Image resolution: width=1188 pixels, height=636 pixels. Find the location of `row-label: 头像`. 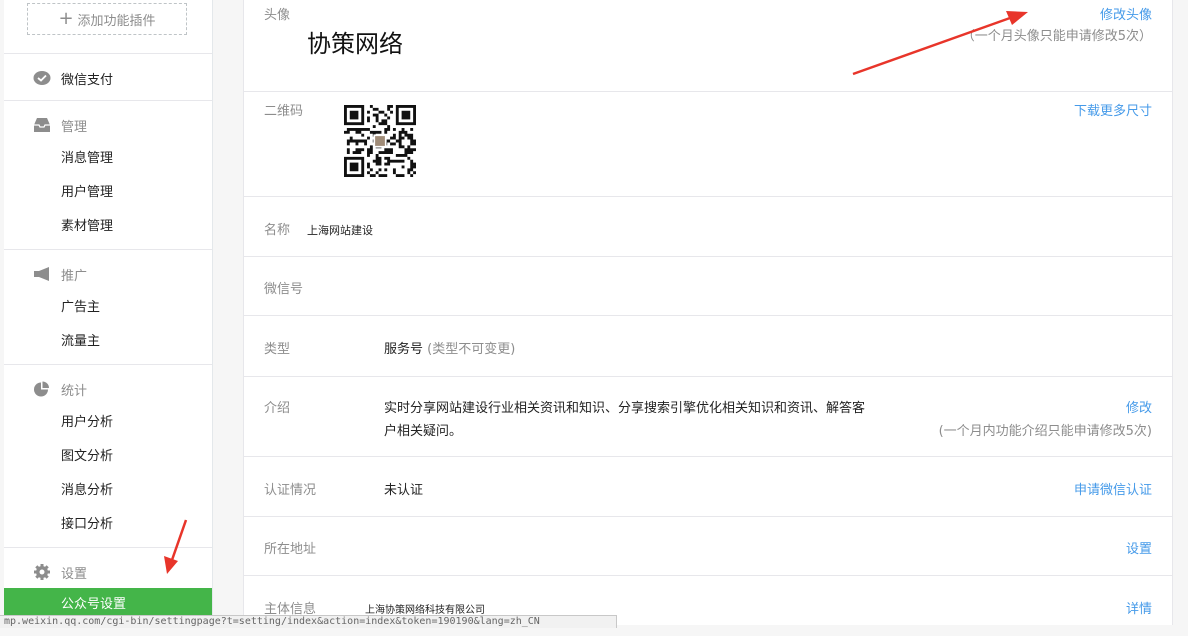

row-label: 头像 is located at coordinates (277, 15).